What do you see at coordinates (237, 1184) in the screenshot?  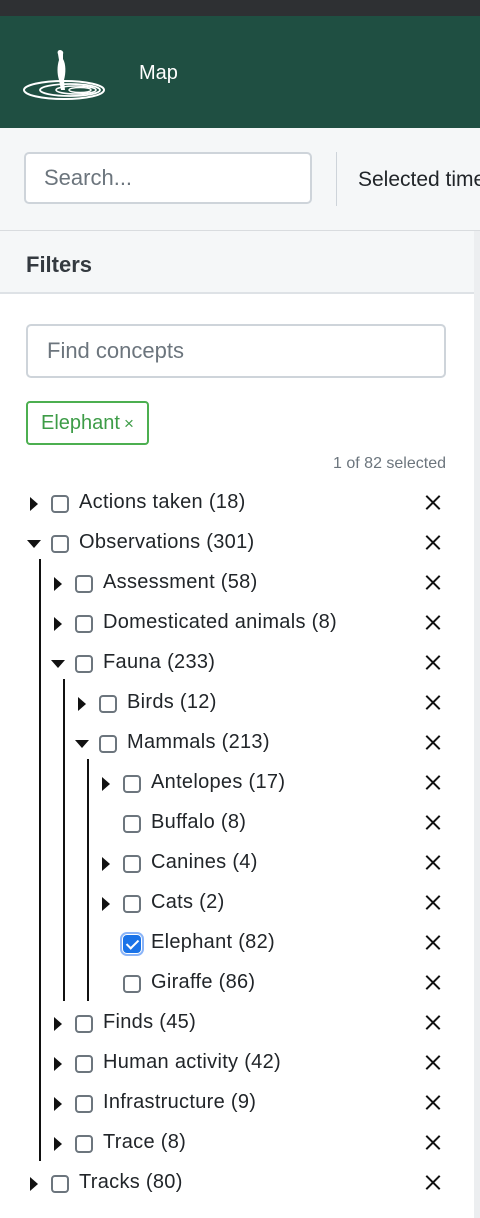 I see `tree-item: Tracks (80)` at bounding box center [237, 1184].